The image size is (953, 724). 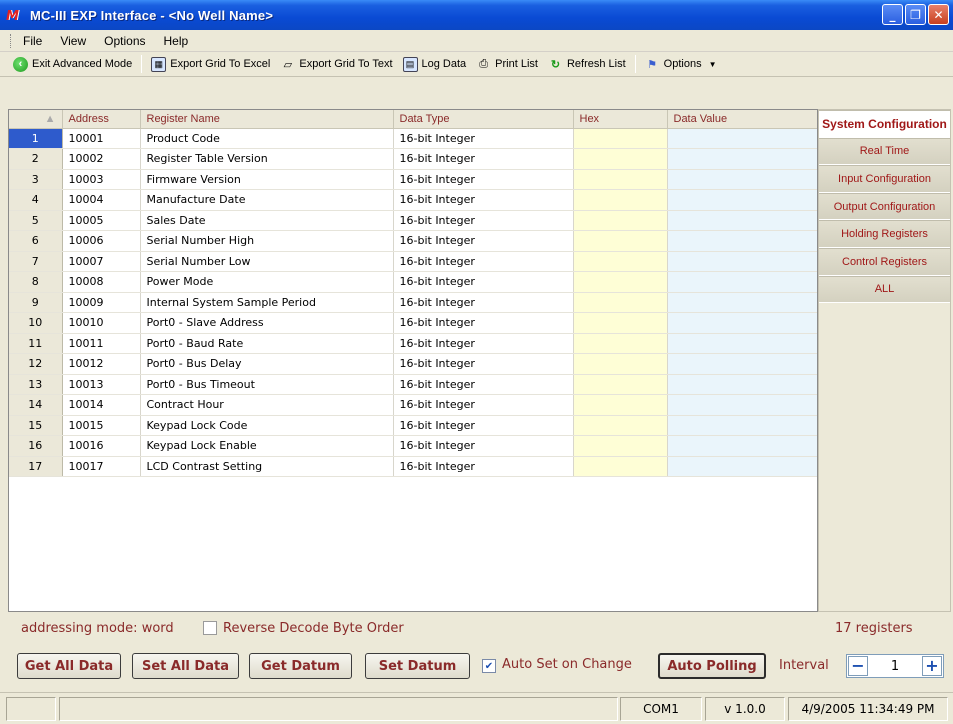 I want to click on row-number-header: ▲, so click(x=36, y=119).